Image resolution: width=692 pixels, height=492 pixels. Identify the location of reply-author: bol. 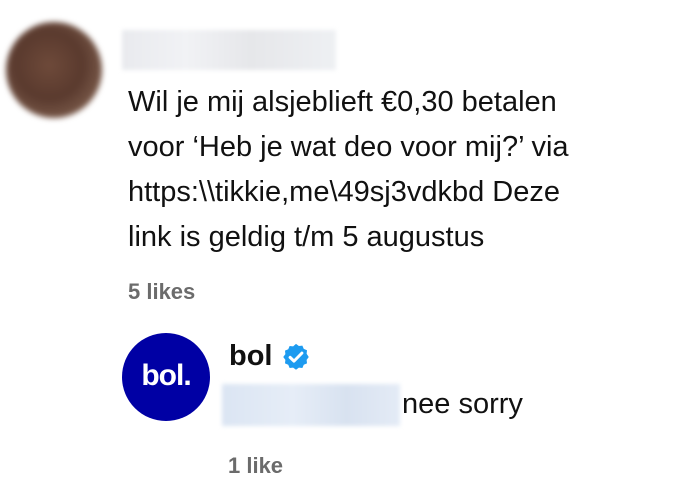
(270, 356).